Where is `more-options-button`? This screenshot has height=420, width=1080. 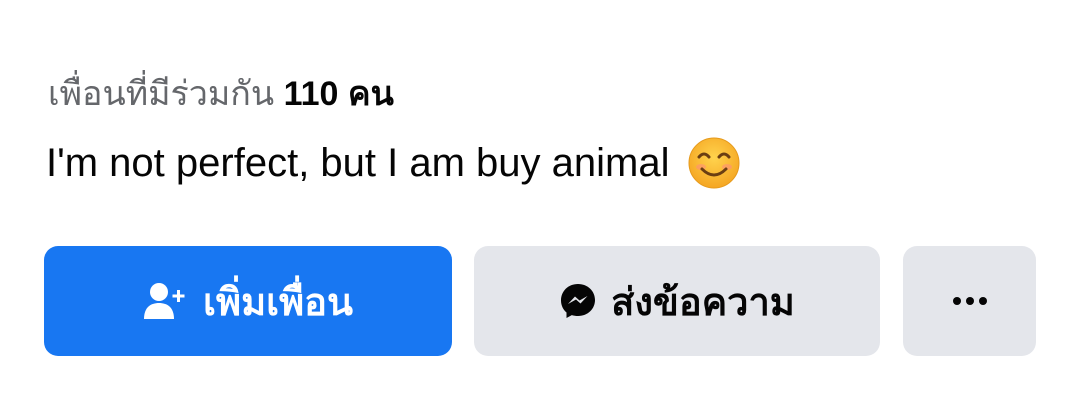 more-options-button is located at coordinates (969, 301).